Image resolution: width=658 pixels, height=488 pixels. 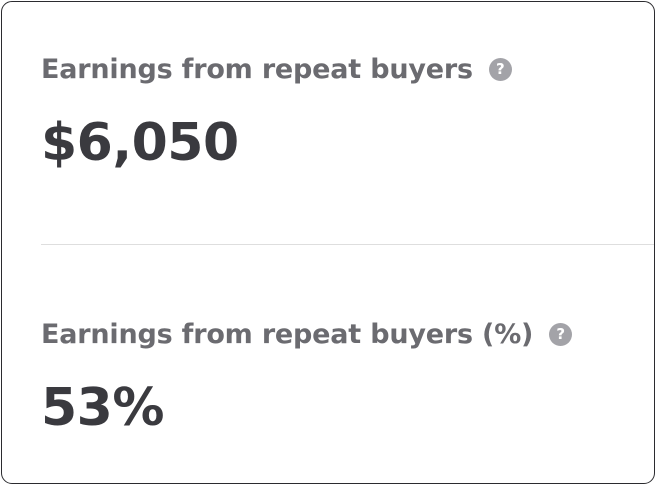 I want to click on stat-label: Earnings from repeat buyers (%), so click(x=287, y=334).